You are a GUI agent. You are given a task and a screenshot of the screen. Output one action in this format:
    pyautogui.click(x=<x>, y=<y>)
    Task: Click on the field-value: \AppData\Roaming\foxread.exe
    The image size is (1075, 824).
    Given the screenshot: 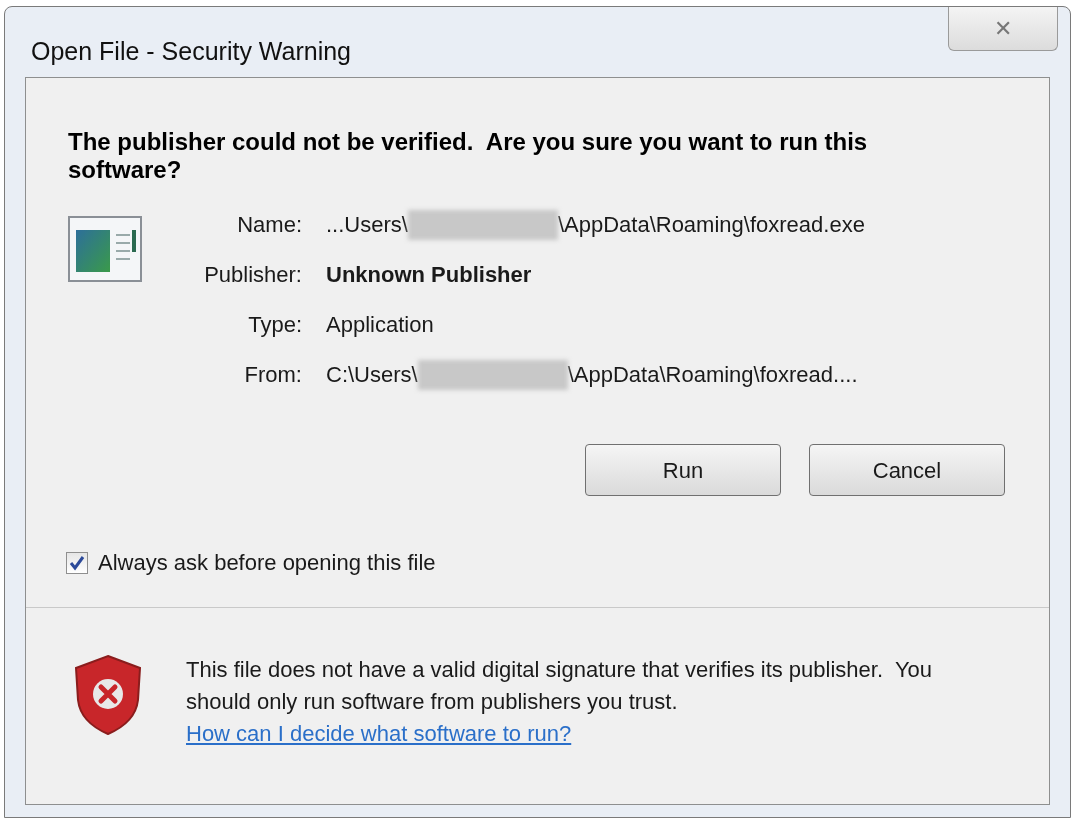 What is the action you would take?
    pyautogui.click(x=711, y=225)
    